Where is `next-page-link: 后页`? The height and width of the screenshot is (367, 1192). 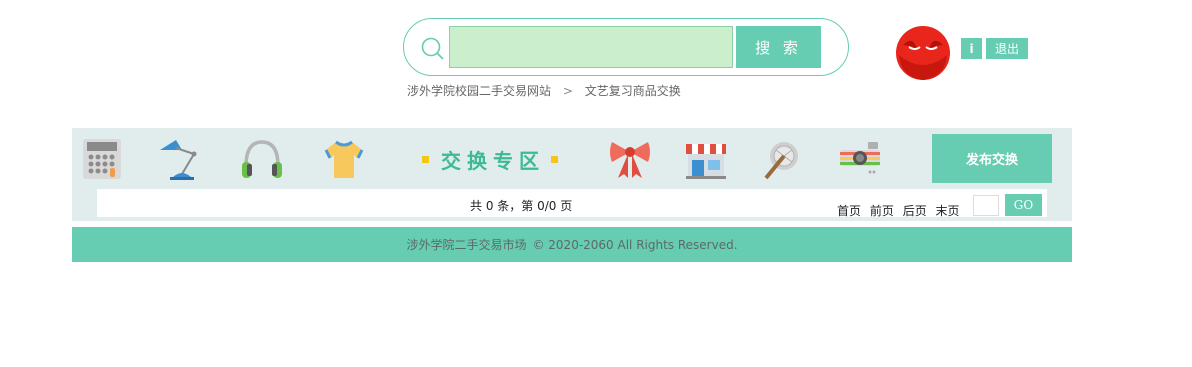 next-page-link: 后页 is located at coordinates (915, 211).